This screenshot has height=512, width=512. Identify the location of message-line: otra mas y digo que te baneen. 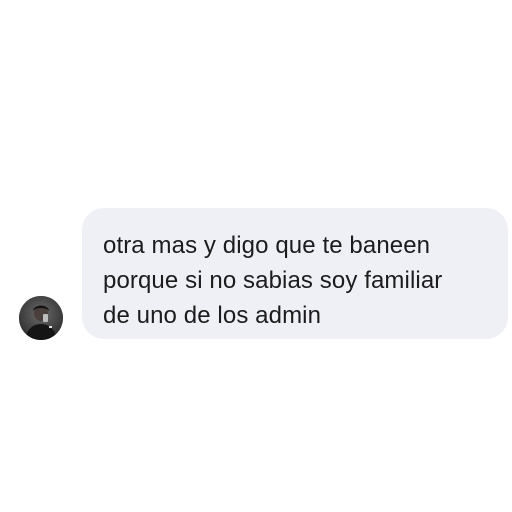
(267, 245).